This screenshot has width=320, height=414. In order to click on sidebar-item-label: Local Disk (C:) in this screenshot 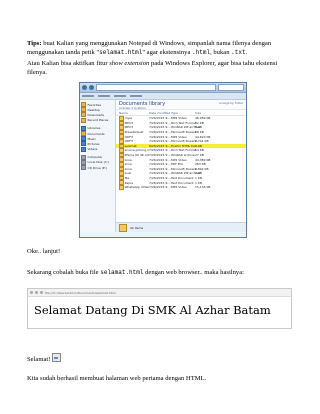, I will do `click(98, 162)`.